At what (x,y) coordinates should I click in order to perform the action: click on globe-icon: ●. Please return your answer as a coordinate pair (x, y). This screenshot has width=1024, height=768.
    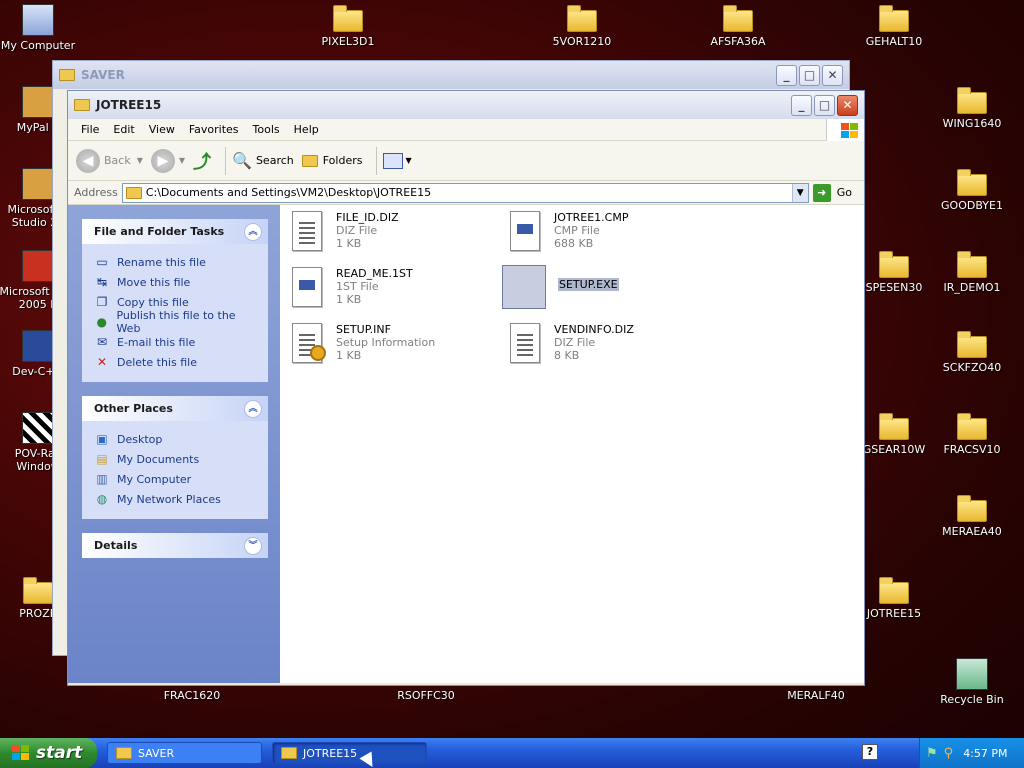
    Looking at the image, I should click on (101, 322).